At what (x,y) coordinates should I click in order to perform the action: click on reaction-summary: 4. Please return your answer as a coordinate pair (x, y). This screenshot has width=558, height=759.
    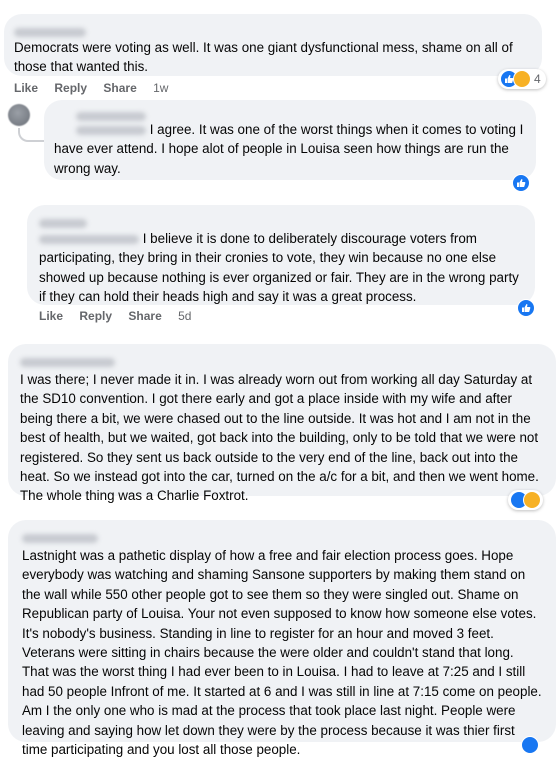
    Looking at the image, I should click on (522, 79).